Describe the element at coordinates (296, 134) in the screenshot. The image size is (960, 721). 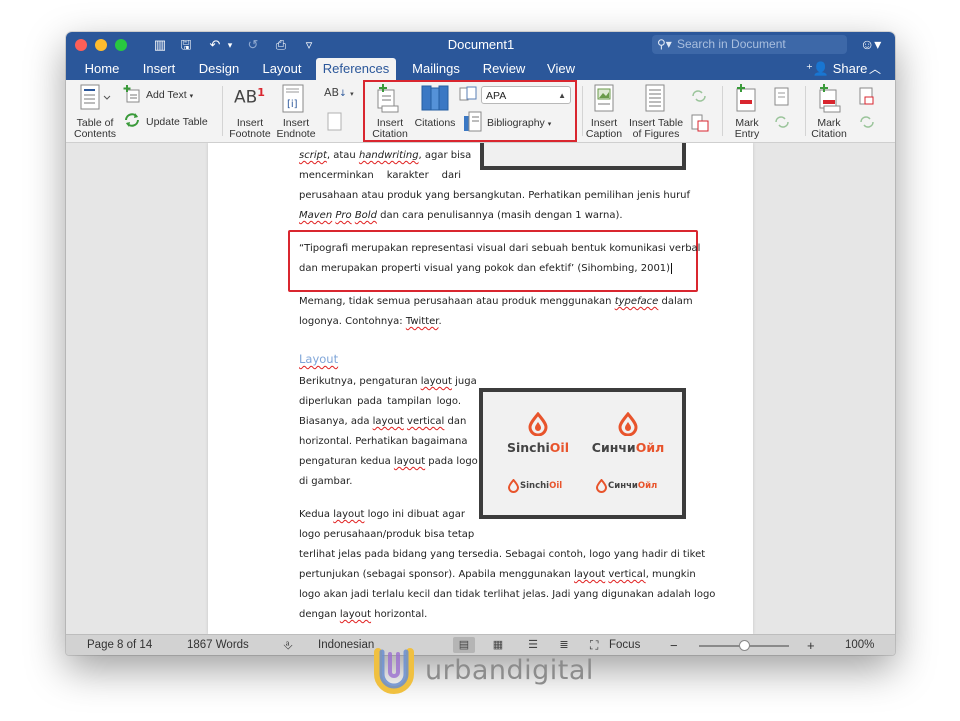
I see `insert-endnote-line2: Endnote` at that location.